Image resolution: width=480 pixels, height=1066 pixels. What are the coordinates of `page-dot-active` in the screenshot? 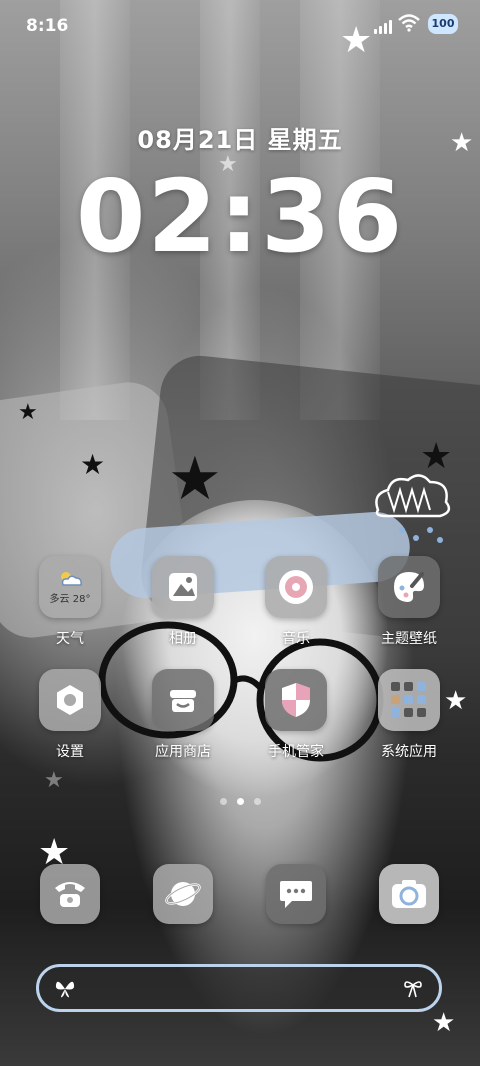 It's located at (240, 801).